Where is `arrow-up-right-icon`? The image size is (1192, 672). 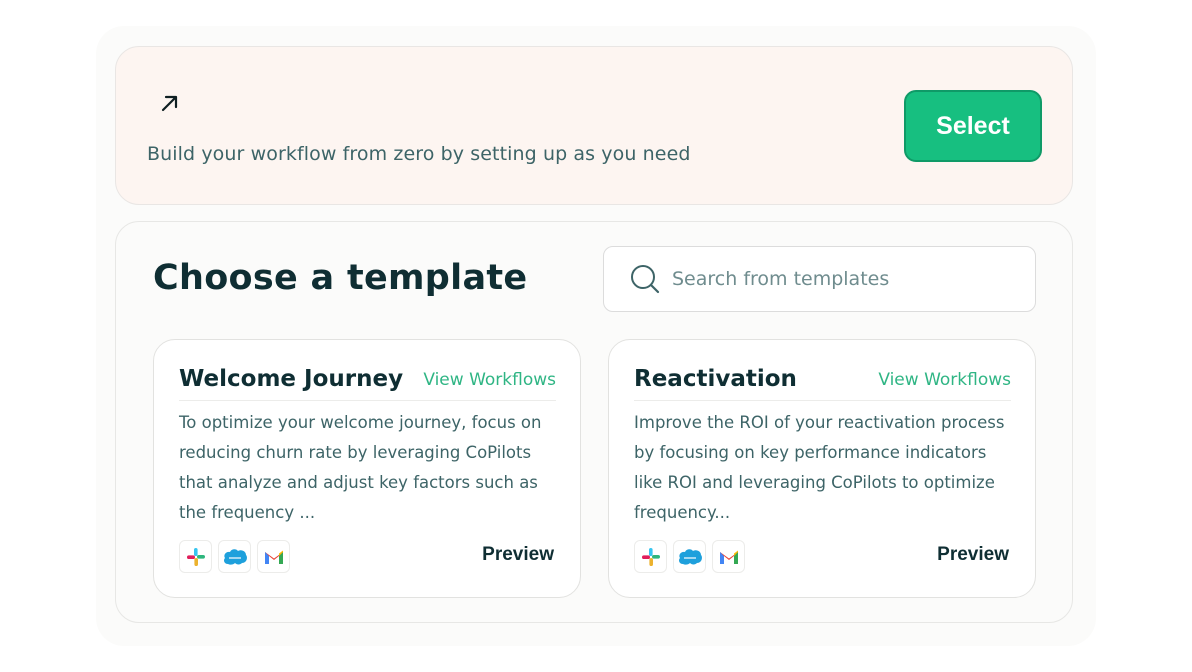
arrow-up-right-icon is located at coordinates (169, 103).